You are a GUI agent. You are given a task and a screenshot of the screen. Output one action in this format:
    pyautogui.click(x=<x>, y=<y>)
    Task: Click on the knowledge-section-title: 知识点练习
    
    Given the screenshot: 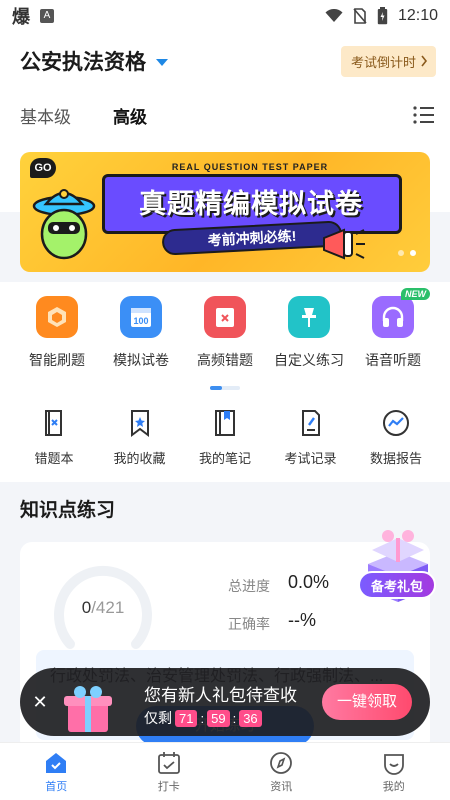 What is the action you would take?
    pyautogui.click(x=68, y=510)
    